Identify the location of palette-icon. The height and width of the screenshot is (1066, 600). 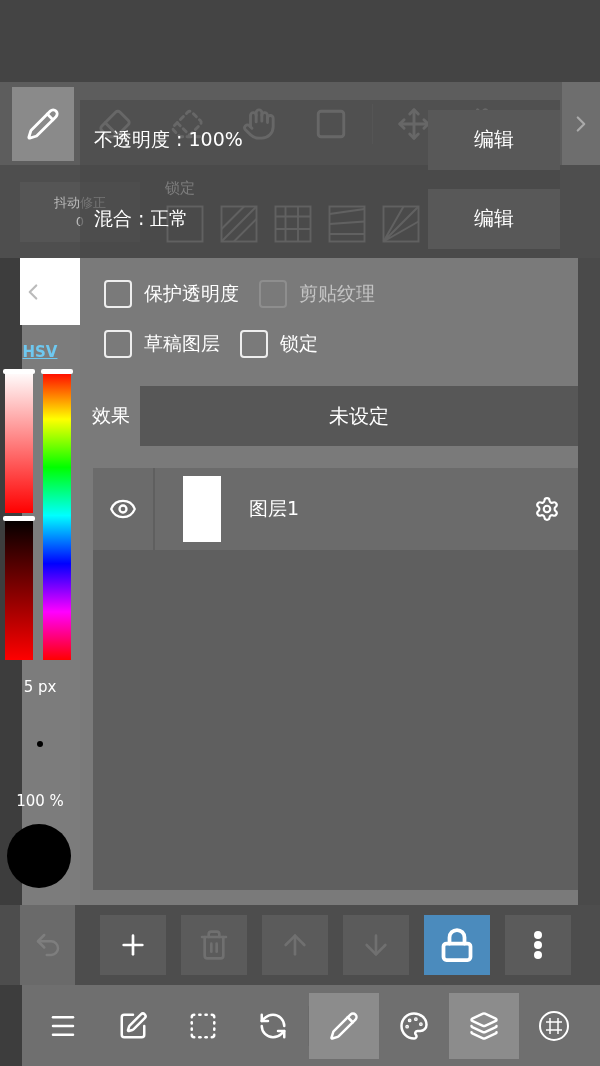
(414, 1025).